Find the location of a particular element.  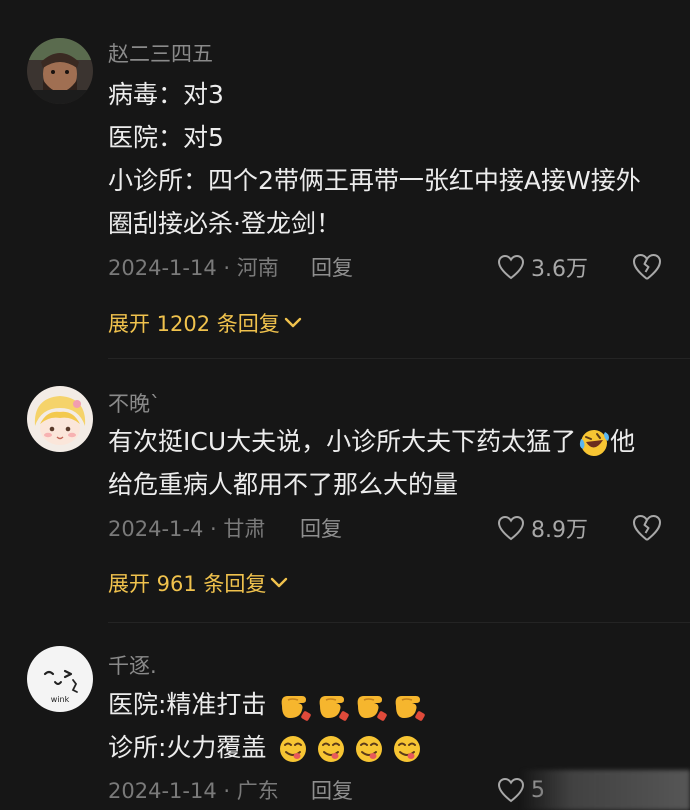

like-button: 8.9万 is located at coordinates (542, 528).